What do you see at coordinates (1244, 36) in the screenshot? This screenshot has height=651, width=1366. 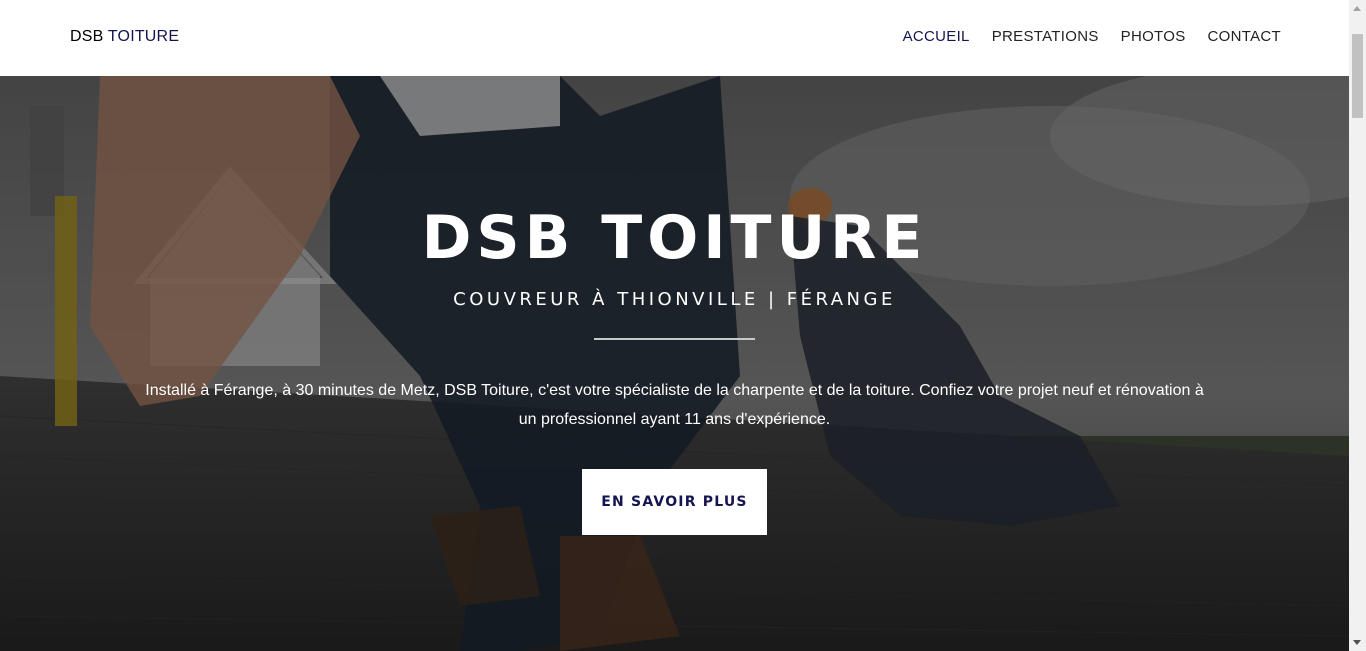 I see `nav-item-contact: CONTACT` at bounding box center [1244, 36].